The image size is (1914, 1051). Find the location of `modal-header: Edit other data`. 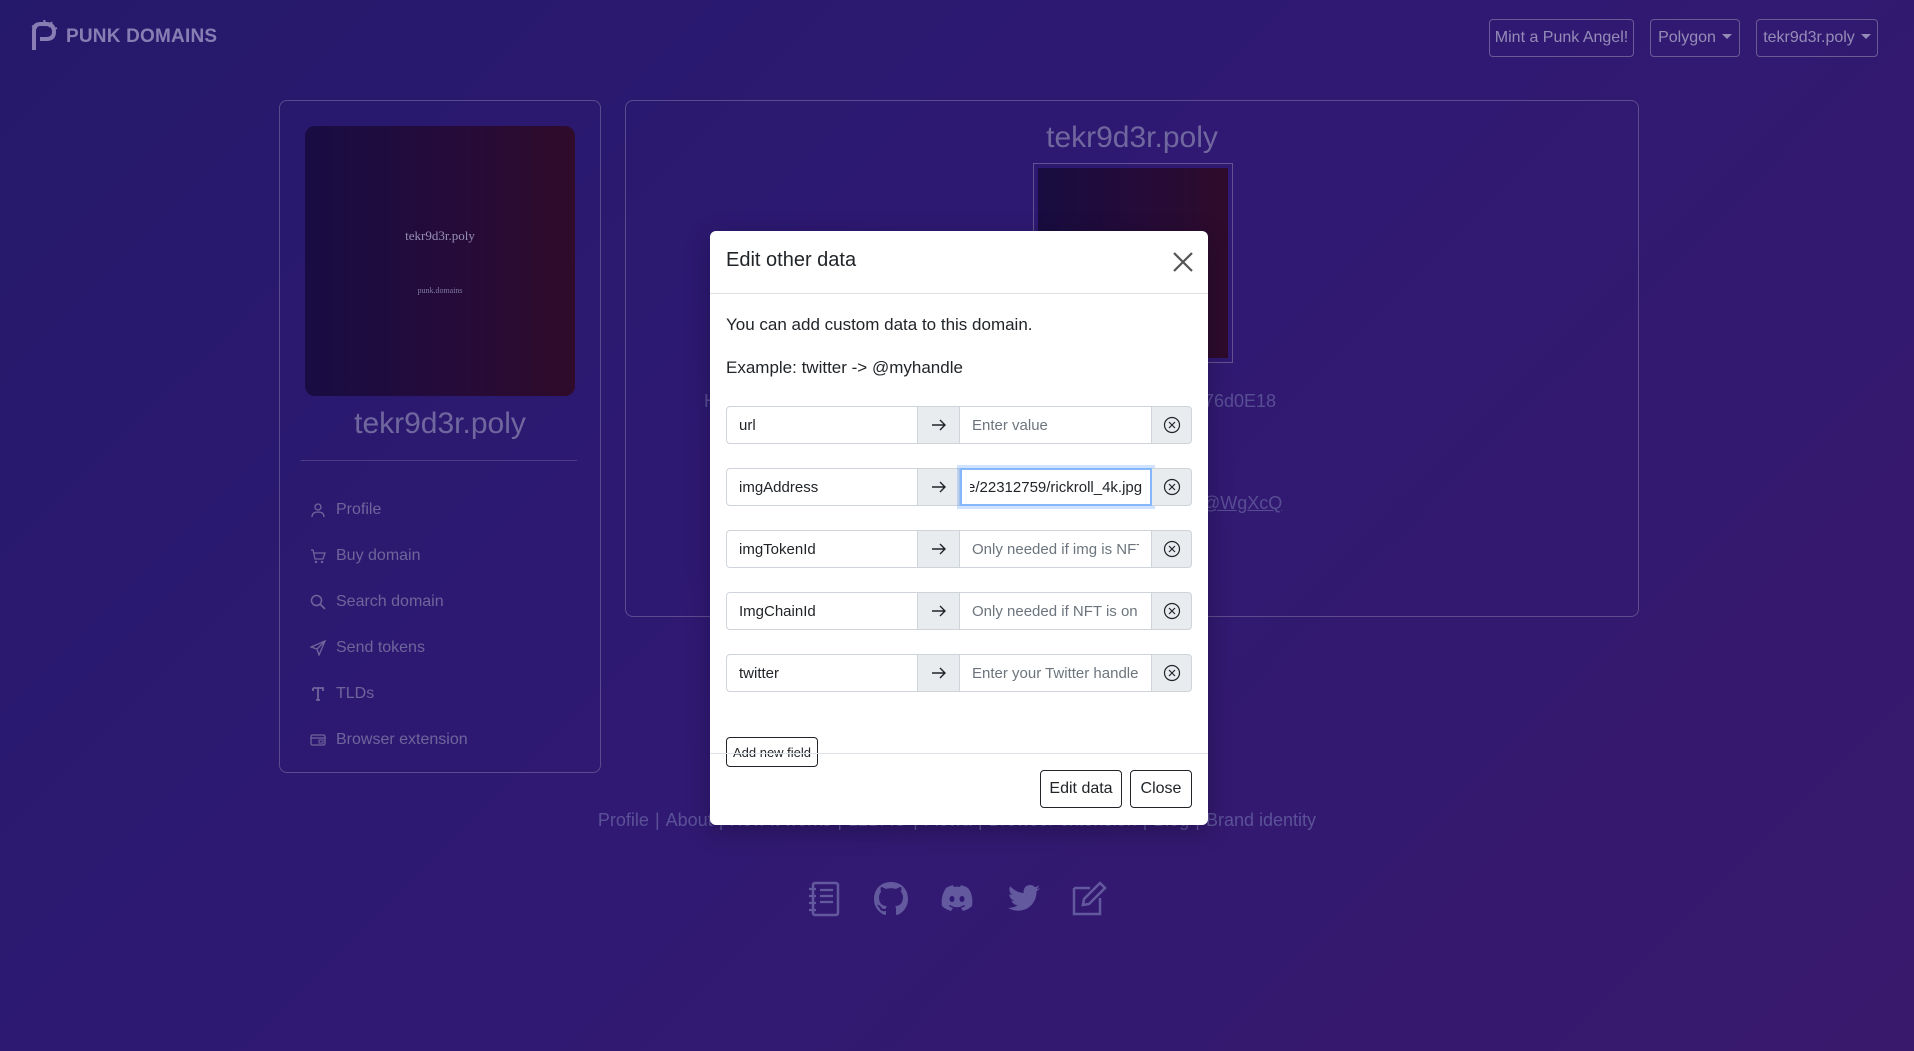

modal-header: Edit other data is located at coordinates (959, 262).